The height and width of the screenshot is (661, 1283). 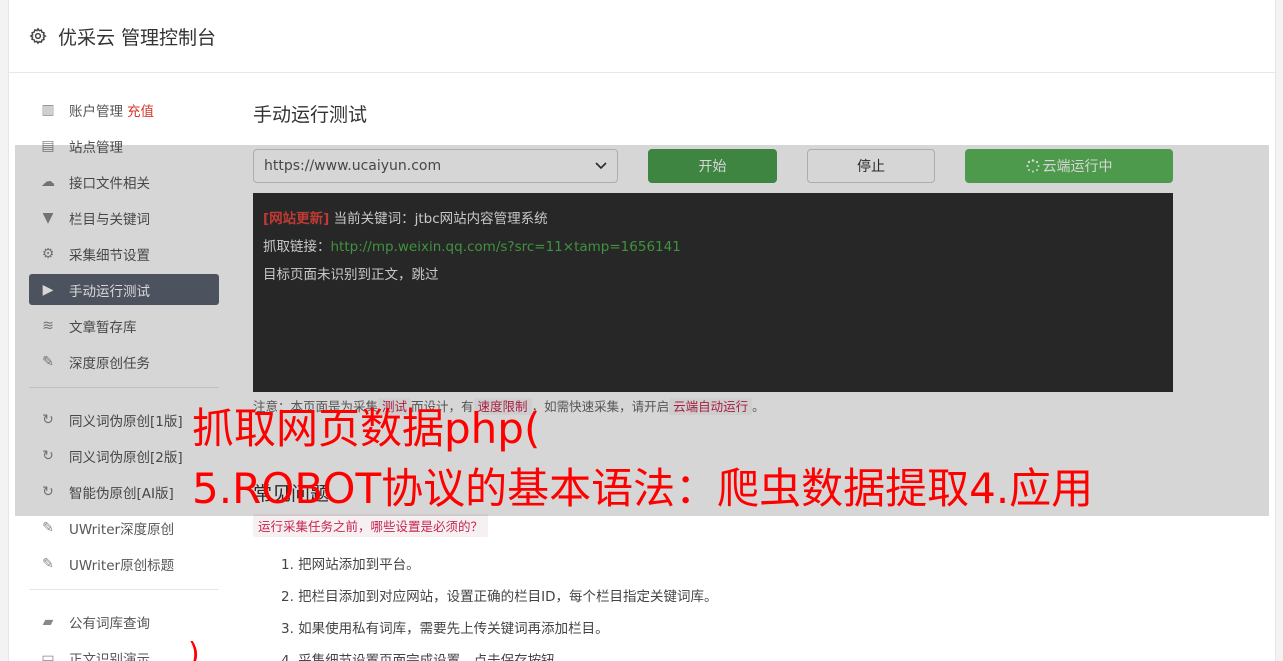 What do you see at coordinates (48, 109) in the screenshot?
I see `bar-chart-icon: ▥` at bounding box center [48, 109].